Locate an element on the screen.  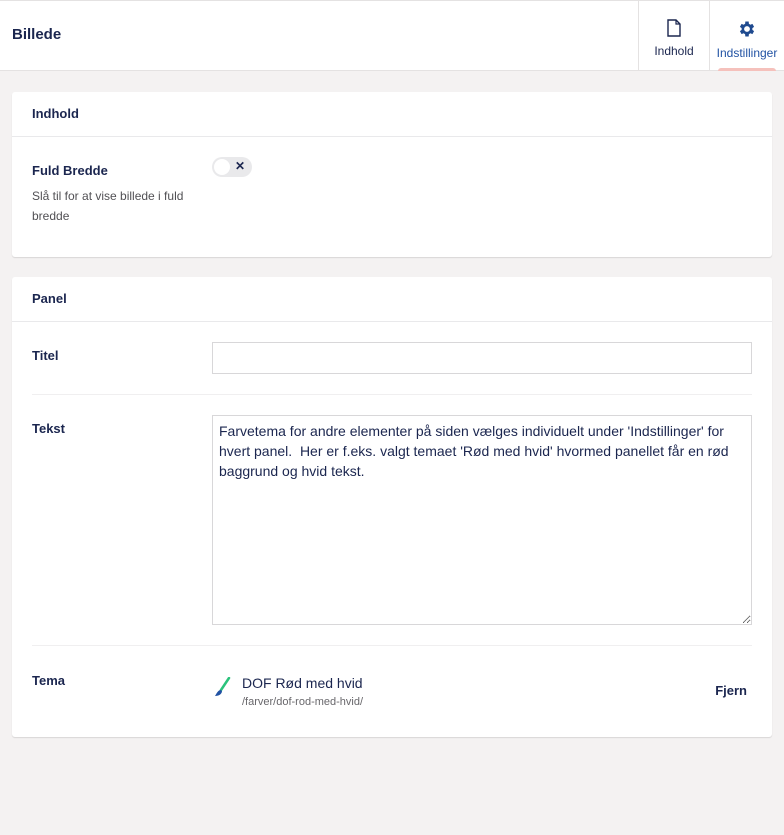
full-width-label: Fuld Bredde is located at coordinates (70, 170).